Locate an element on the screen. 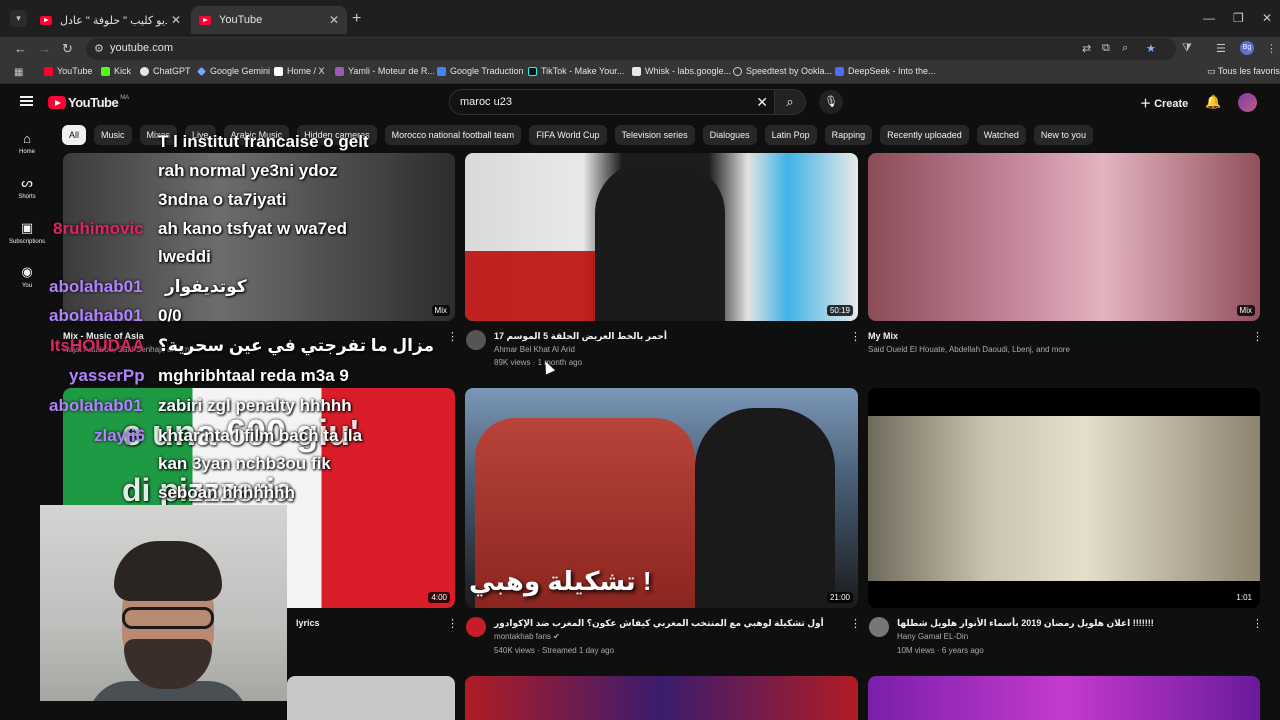  rail-item-shorts: ᔕ Shorts is located at coordinates (27, 187).